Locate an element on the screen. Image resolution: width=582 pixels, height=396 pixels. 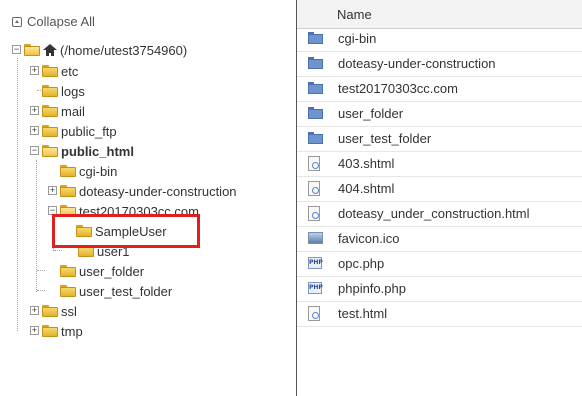
file-row: doteasy_under_construction.html is located at coordinates (439, 214).